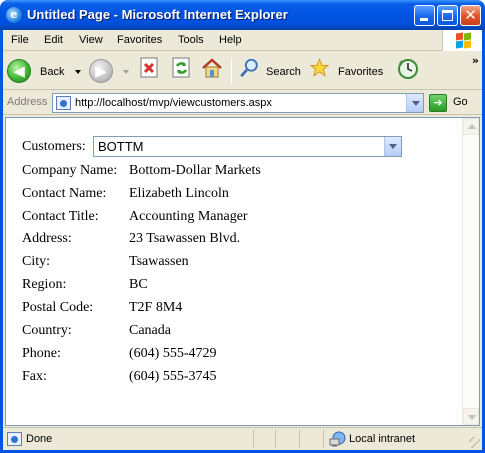  I want to click on menu-bar: File Edit View Favorites Tools Help, so click(242, 40).